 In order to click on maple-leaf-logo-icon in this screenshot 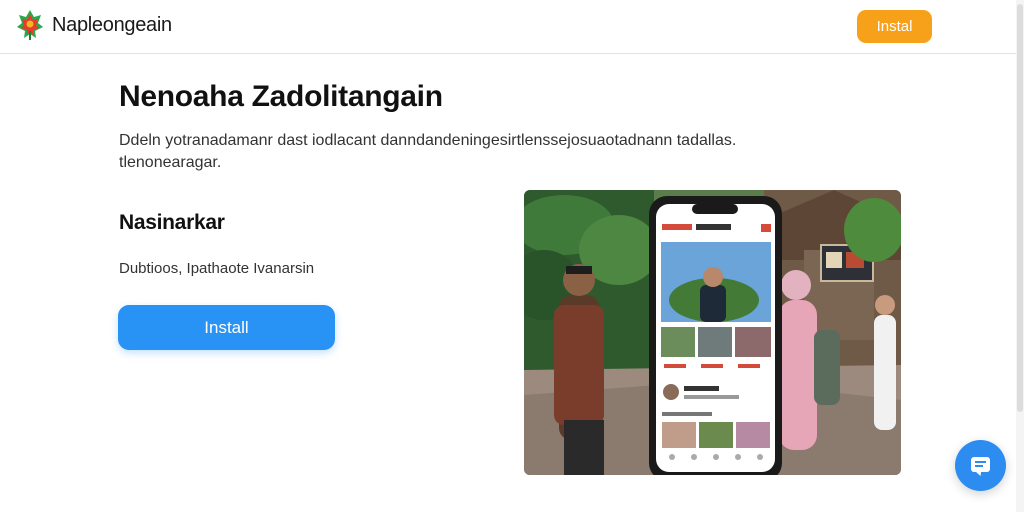, I will do `click(30, 25)`.